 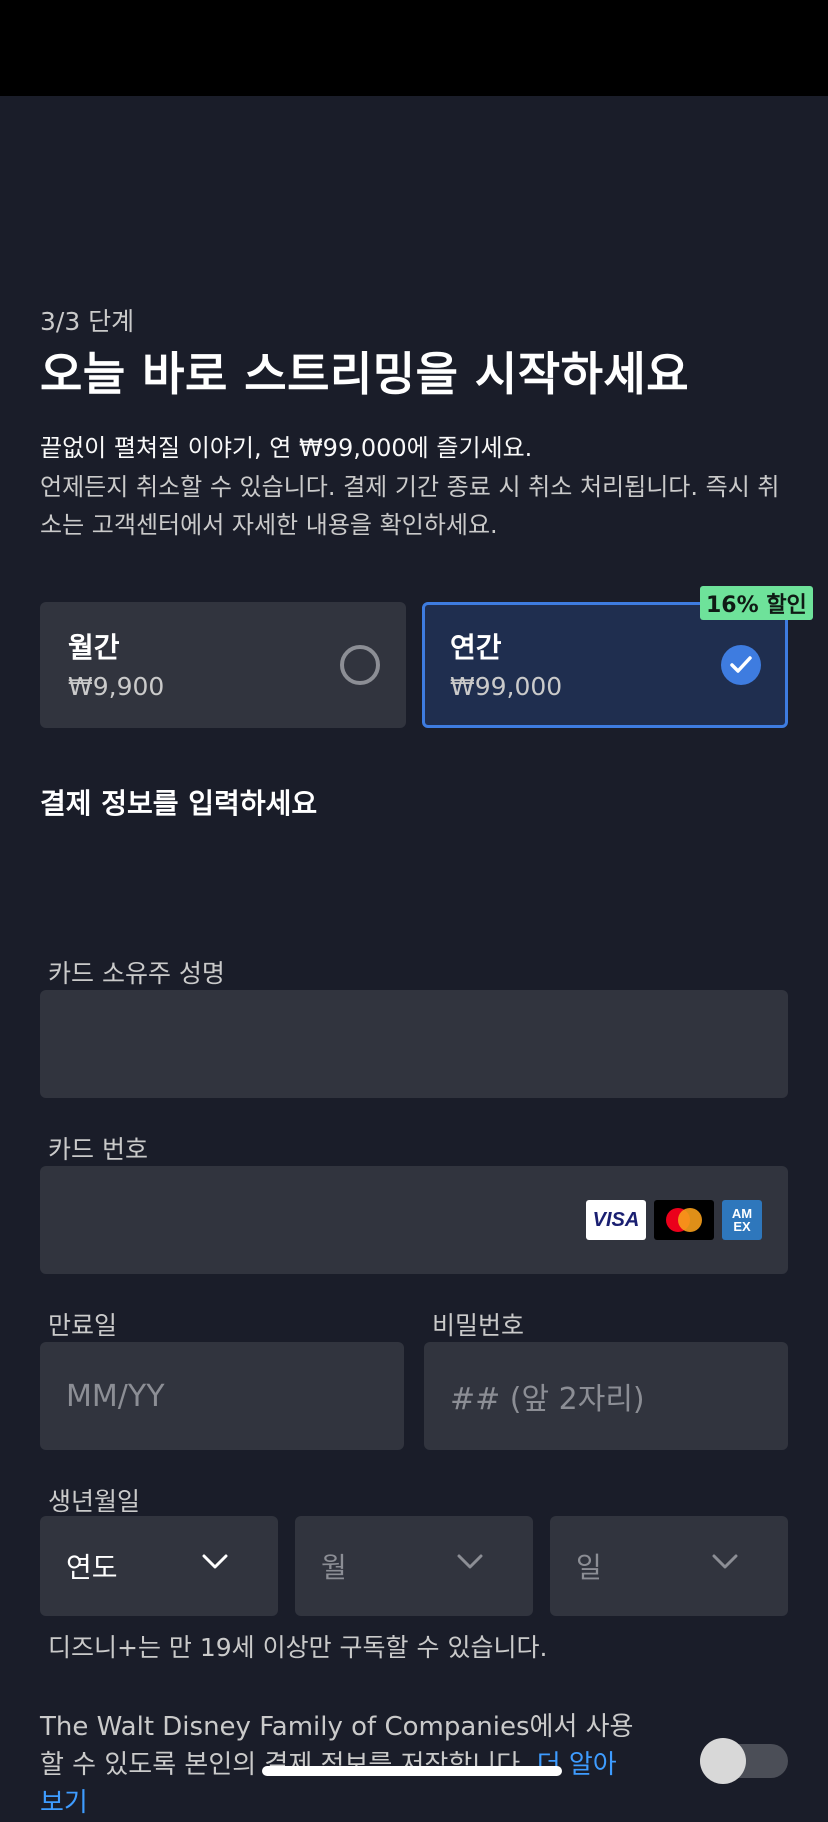 I want to click on birth-year-select: 연도, so click(x=159, y=1566).